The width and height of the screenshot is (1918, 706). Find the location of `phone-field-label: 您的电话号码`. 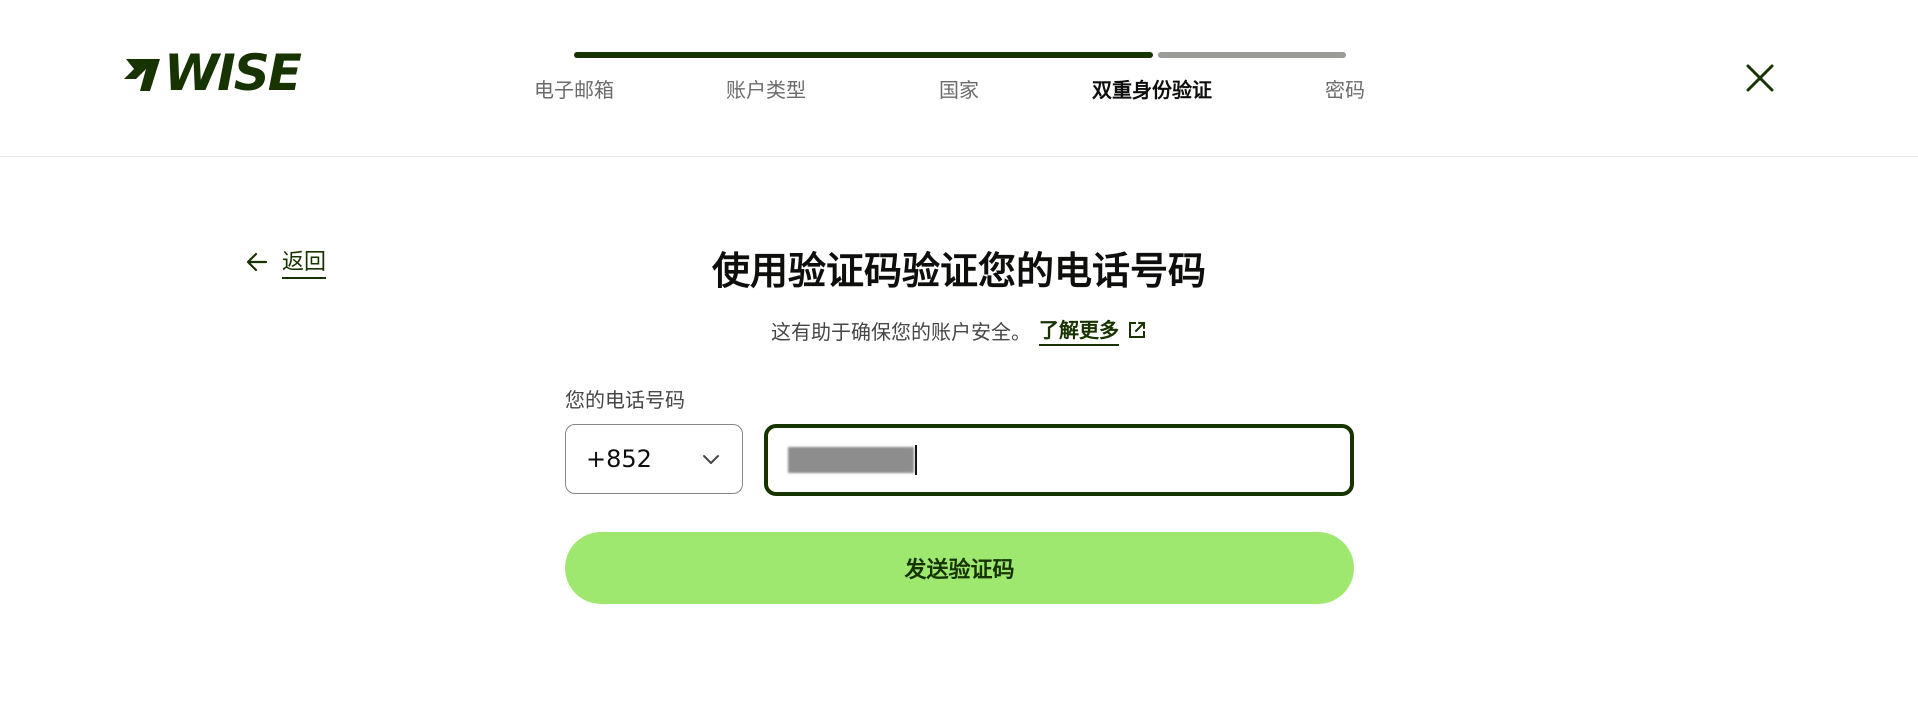

phone-field-label: 您的电话号码 is located at coordinates (625, 400).